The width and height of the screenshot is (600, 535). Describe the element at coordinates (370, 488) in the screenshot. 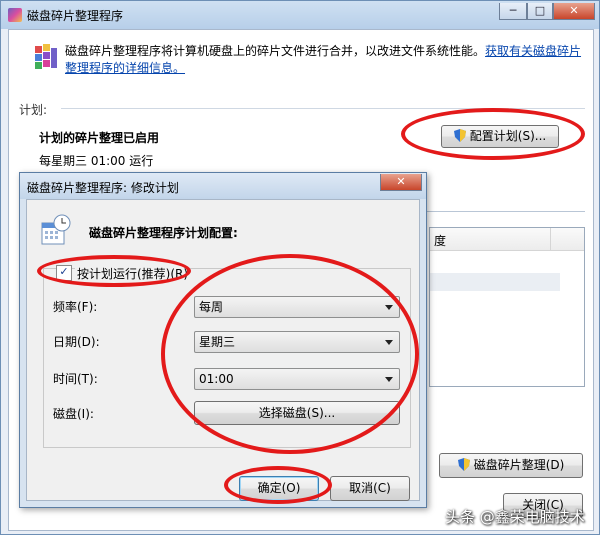

I see `cancel-button: 取消(C)` at that location.